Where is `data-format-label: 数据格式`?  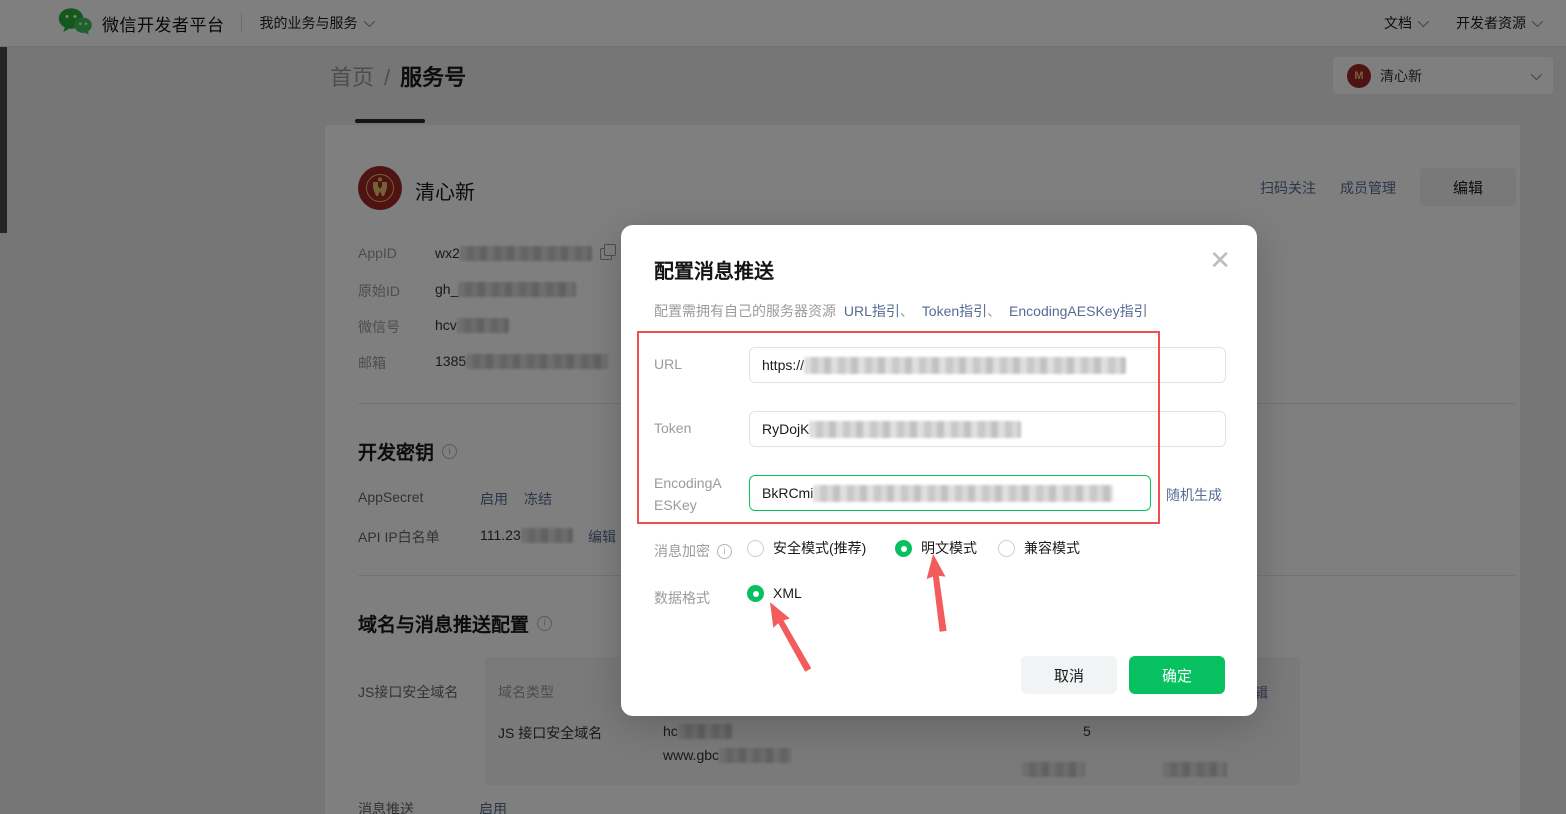 data-format-label: 数据格式 is located at coordinates (682, 598).